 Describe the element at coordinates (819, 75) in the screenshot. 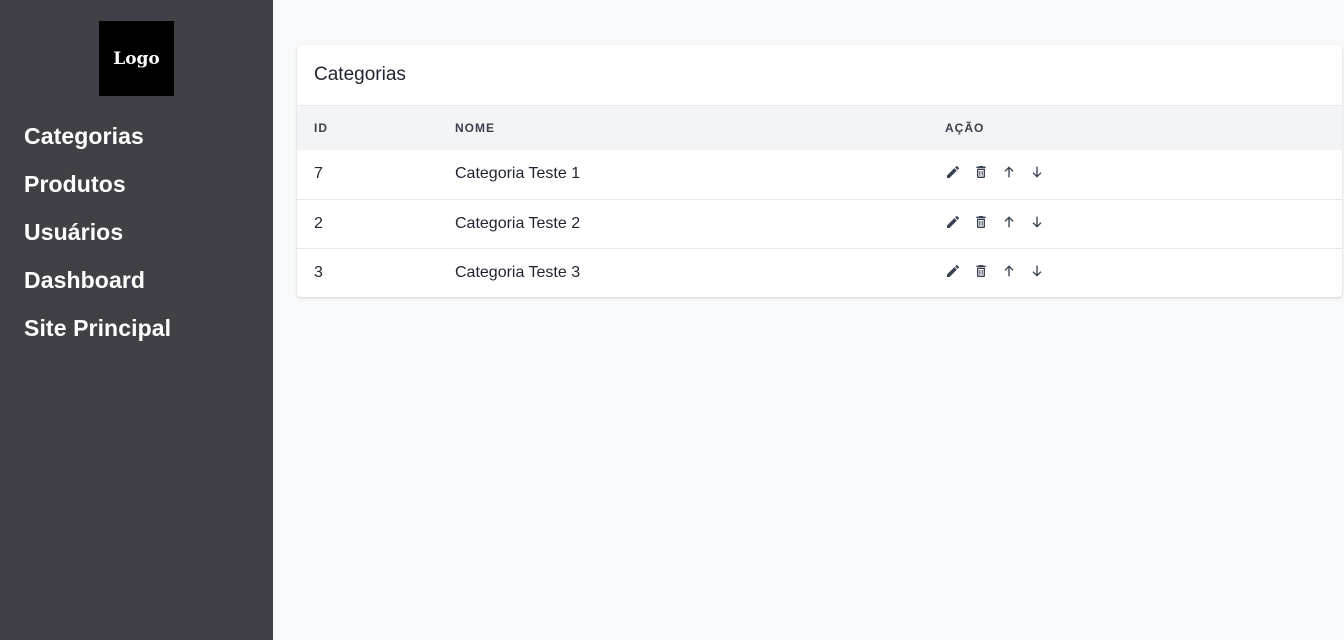

I see `card-title: Categorias` at that location.